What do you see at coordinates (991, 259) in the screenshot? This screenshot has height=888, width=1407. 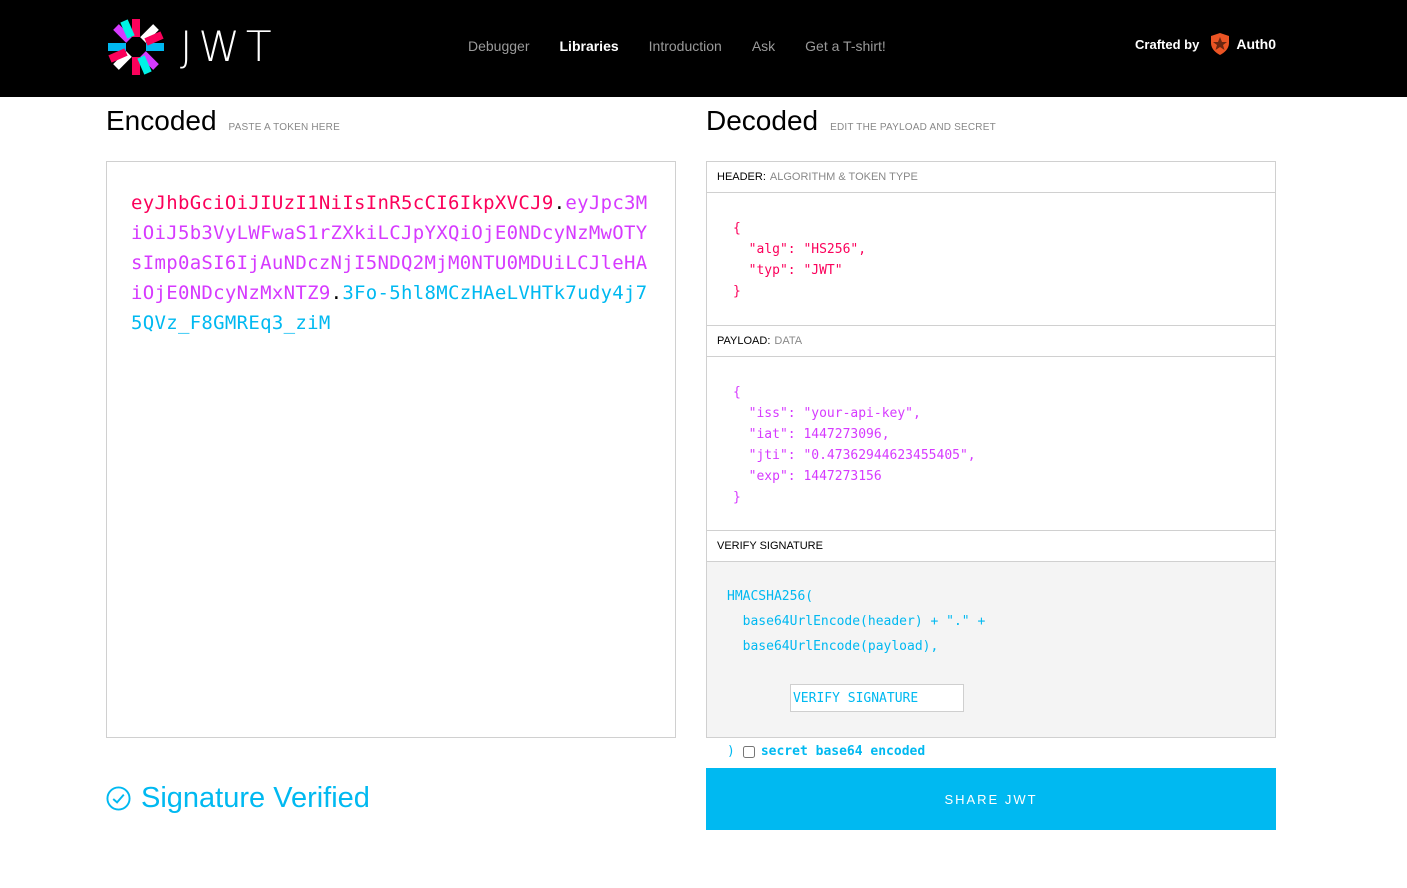 I see `header-json-editor: { "alg": "HS256", "typ": "JWT" }` at bounding box center [991, 259].